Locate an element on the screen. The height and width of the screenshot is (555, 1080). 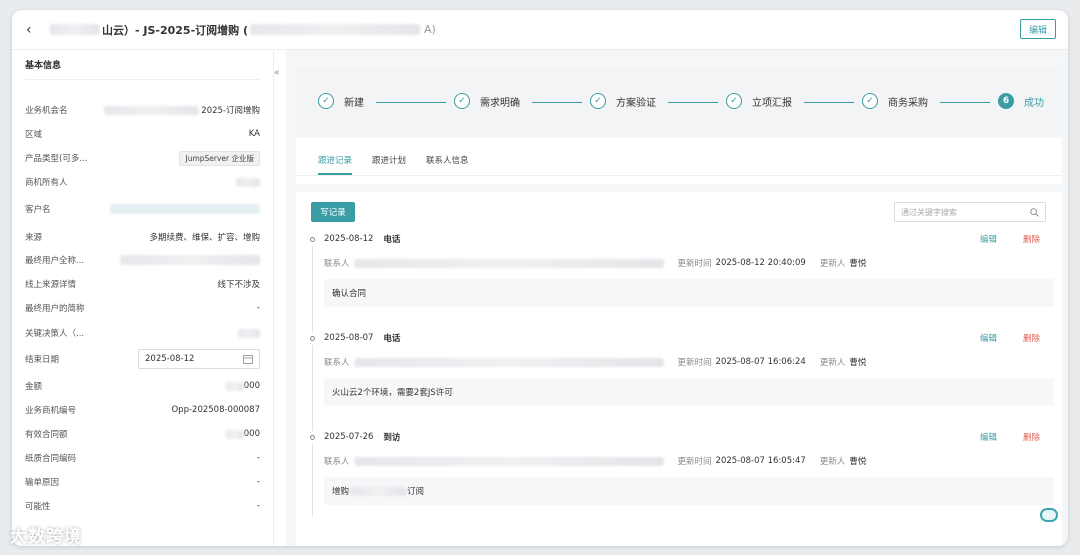
tab-follow-records: 跟进记录 is located at coordinates (335, 164).